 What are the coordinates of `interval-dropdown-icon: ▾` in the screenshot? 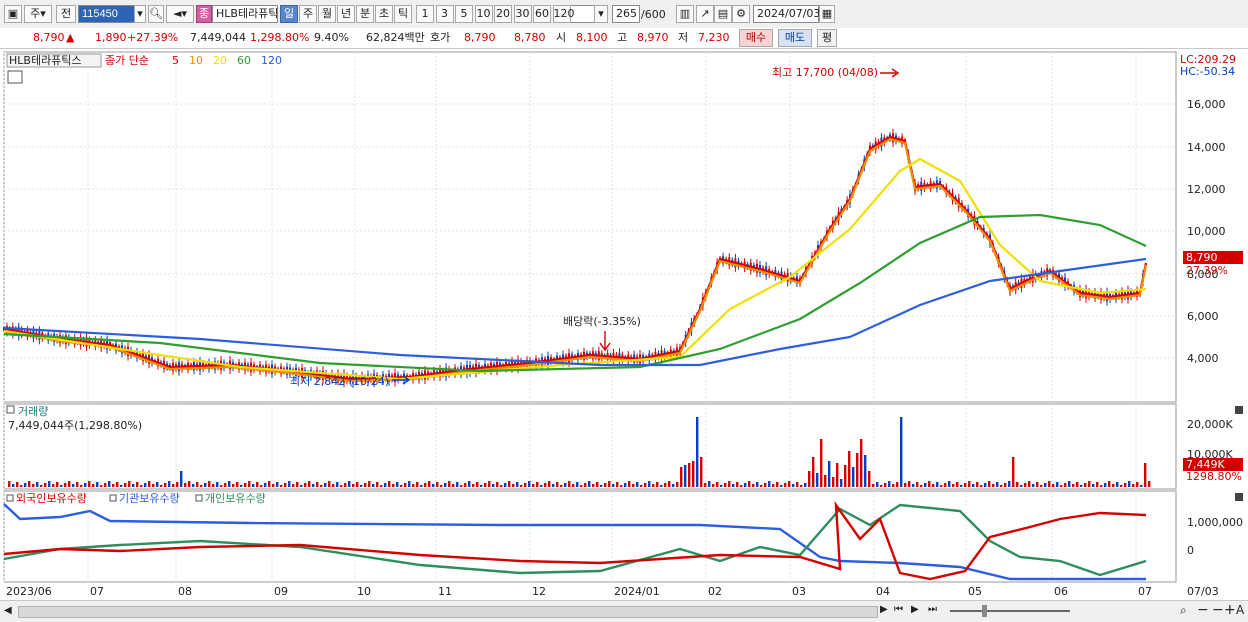 It's located at (601, 14).